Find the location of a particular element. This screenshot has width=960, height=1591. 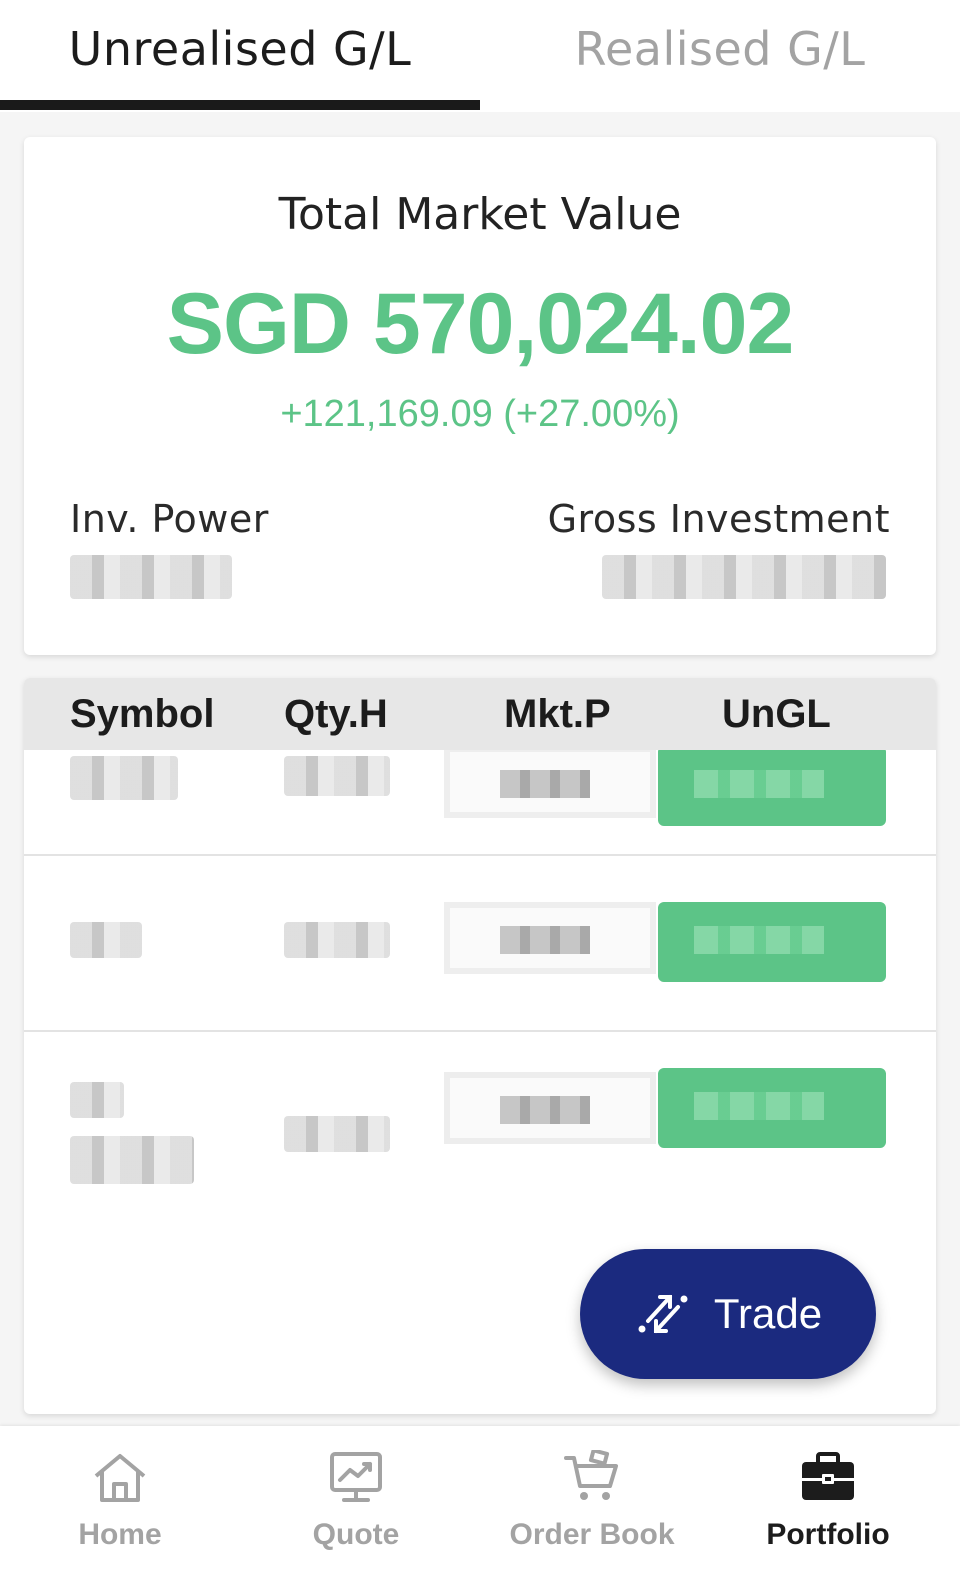

nav-portfolio: Portfolio is located at coordinates (828, 1508).